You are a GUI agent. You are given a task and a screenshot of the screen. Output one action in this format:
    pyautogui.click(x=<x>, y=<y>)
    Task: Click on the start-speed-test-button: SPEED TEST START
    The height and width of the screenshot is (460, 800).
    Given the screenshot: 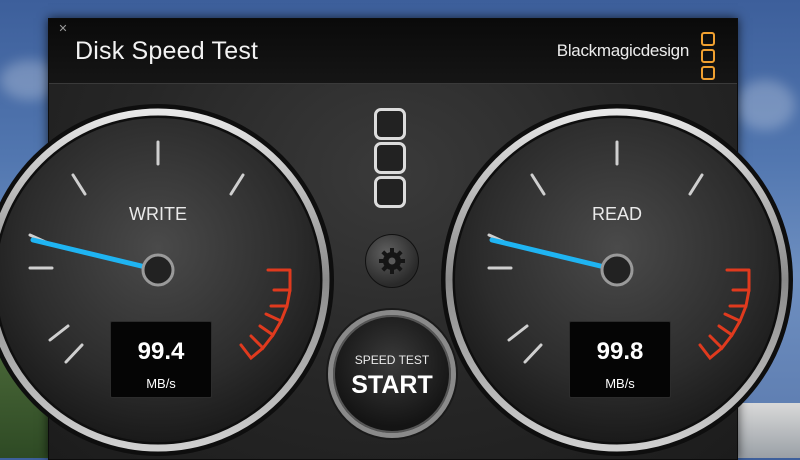 What is the action you would take?
    pyautogui.click(x=392, y=374)
    